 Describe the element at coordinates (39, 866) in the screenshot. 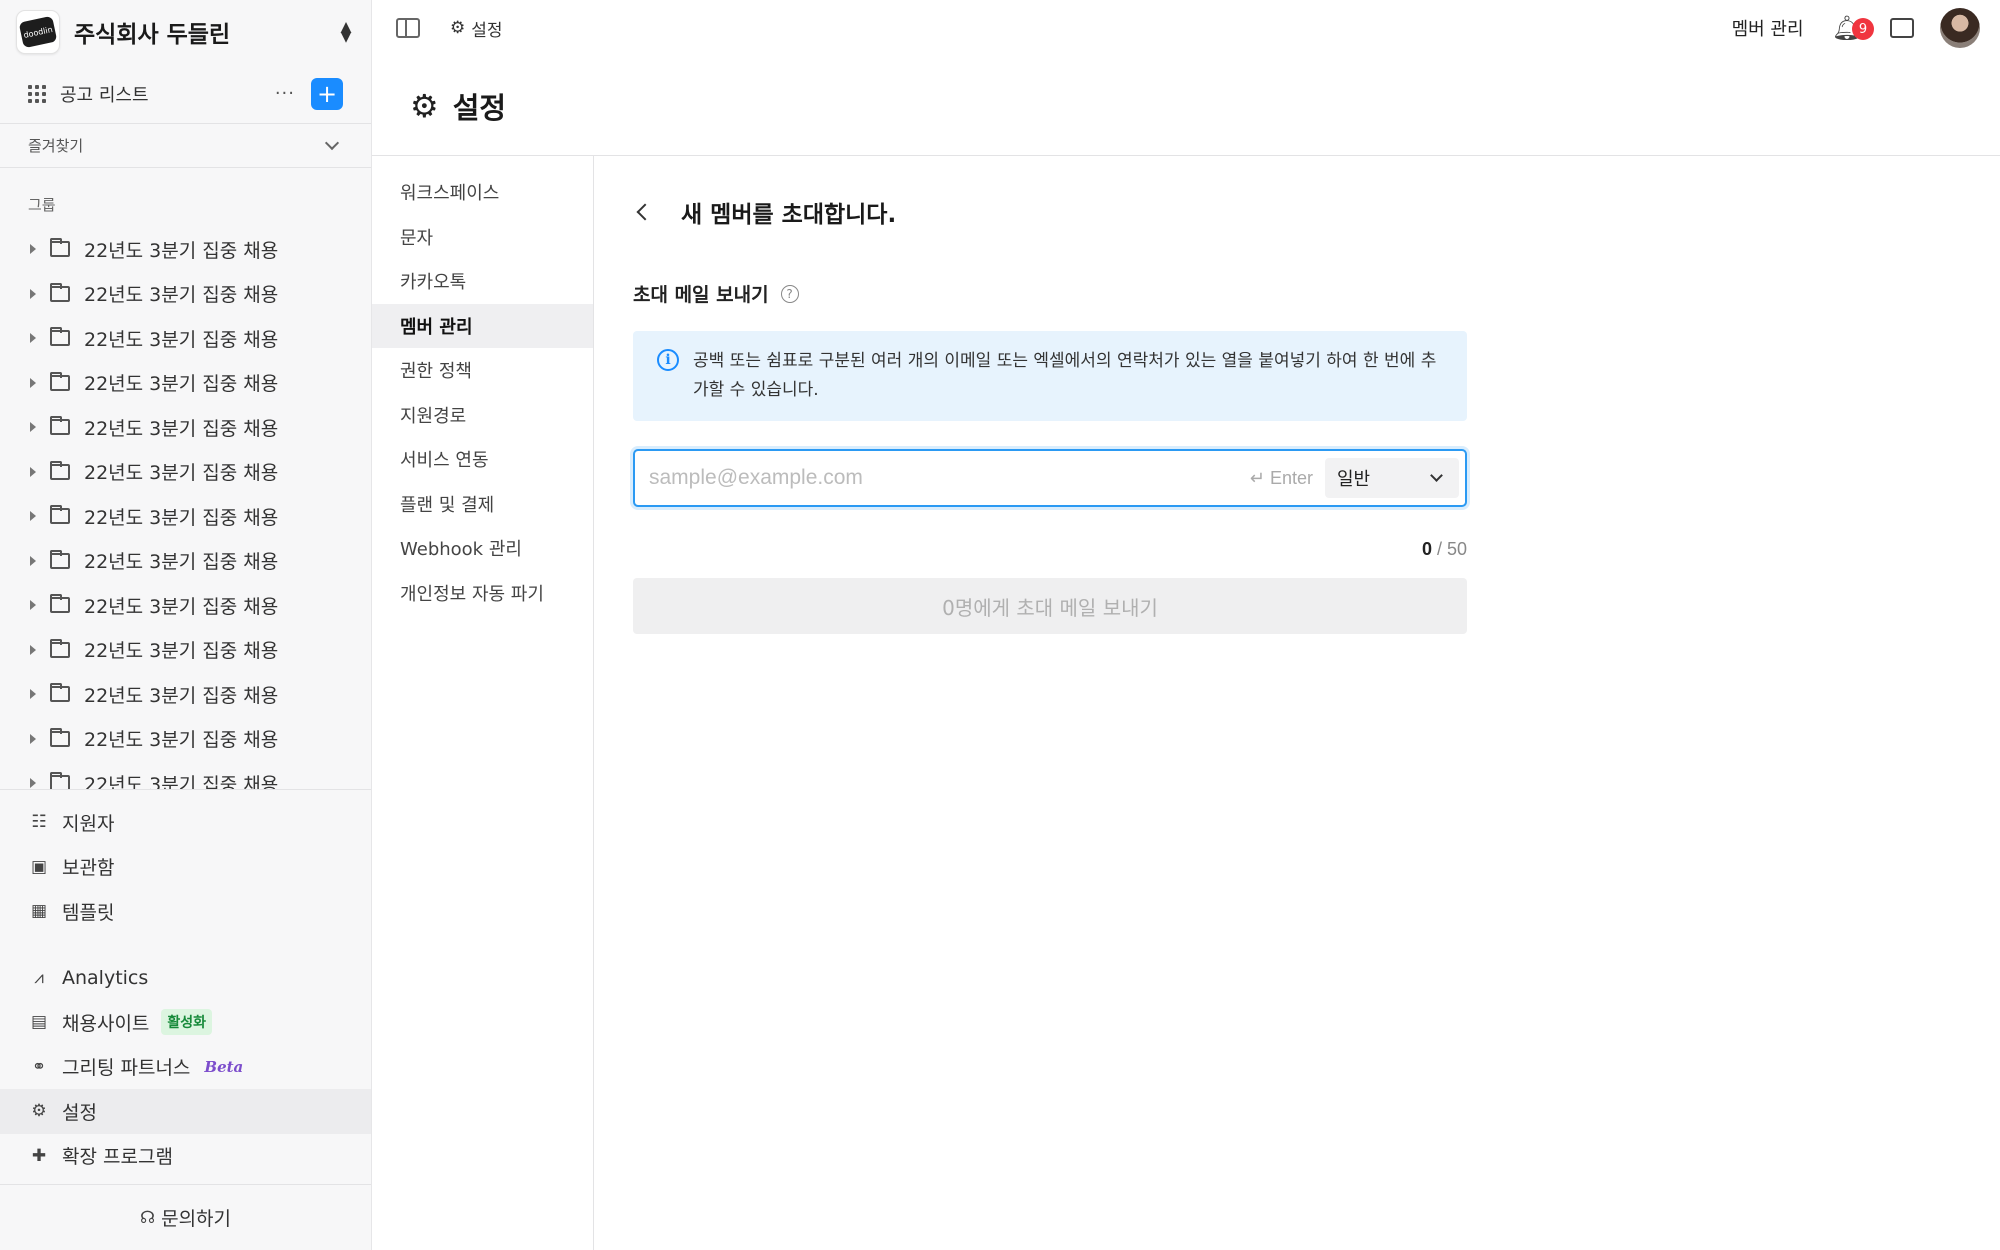

I see `inbox-icon: ▣` at that location.